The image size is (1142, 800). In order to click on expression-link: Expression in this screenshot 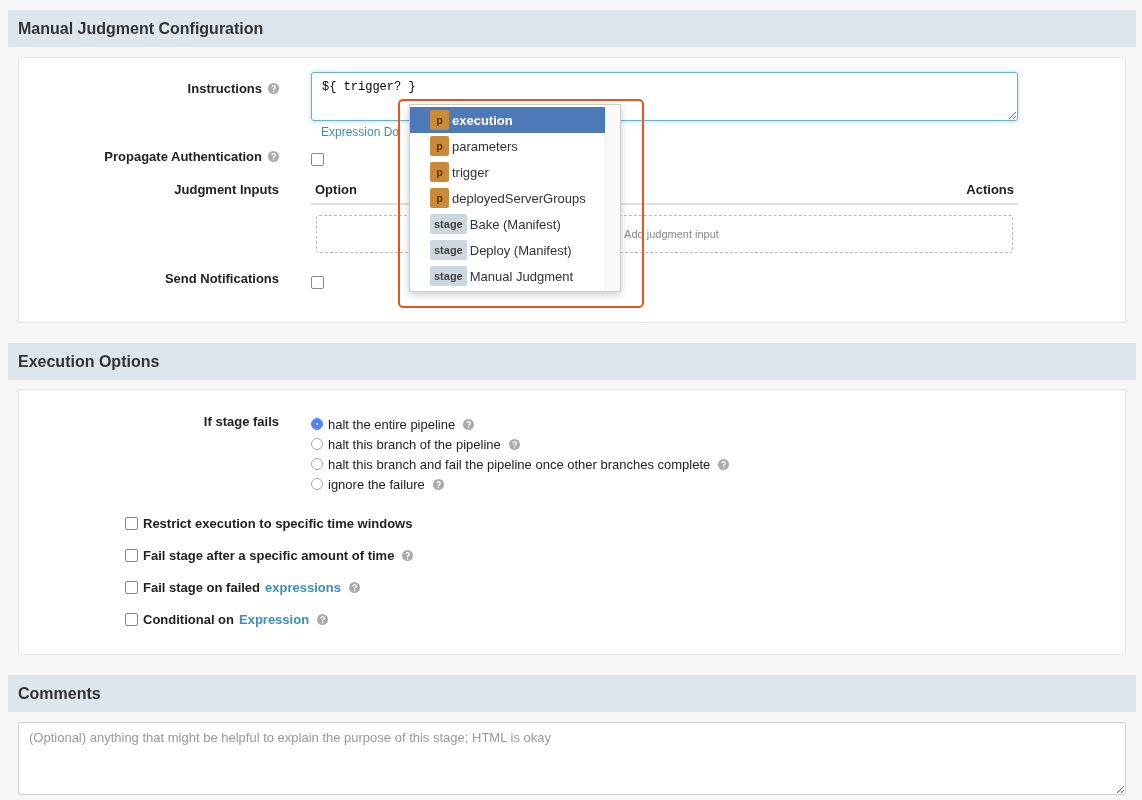, I will do `click(274, 619)`.